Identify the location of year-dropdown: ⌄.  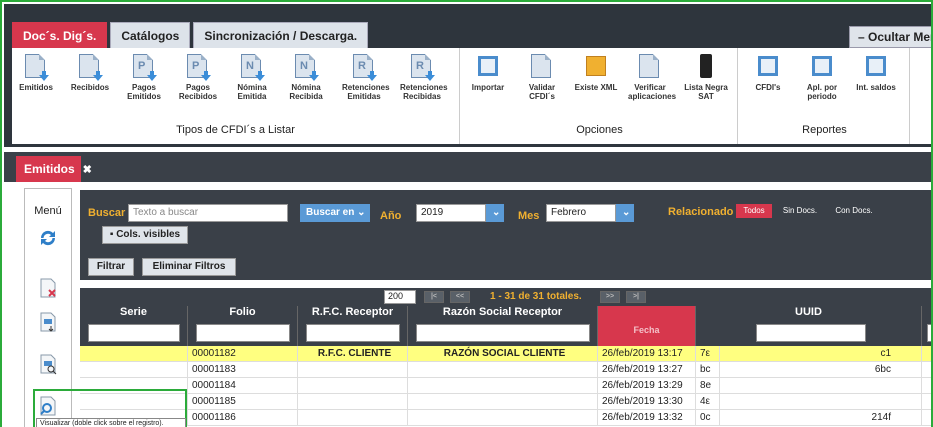
(495, 213).